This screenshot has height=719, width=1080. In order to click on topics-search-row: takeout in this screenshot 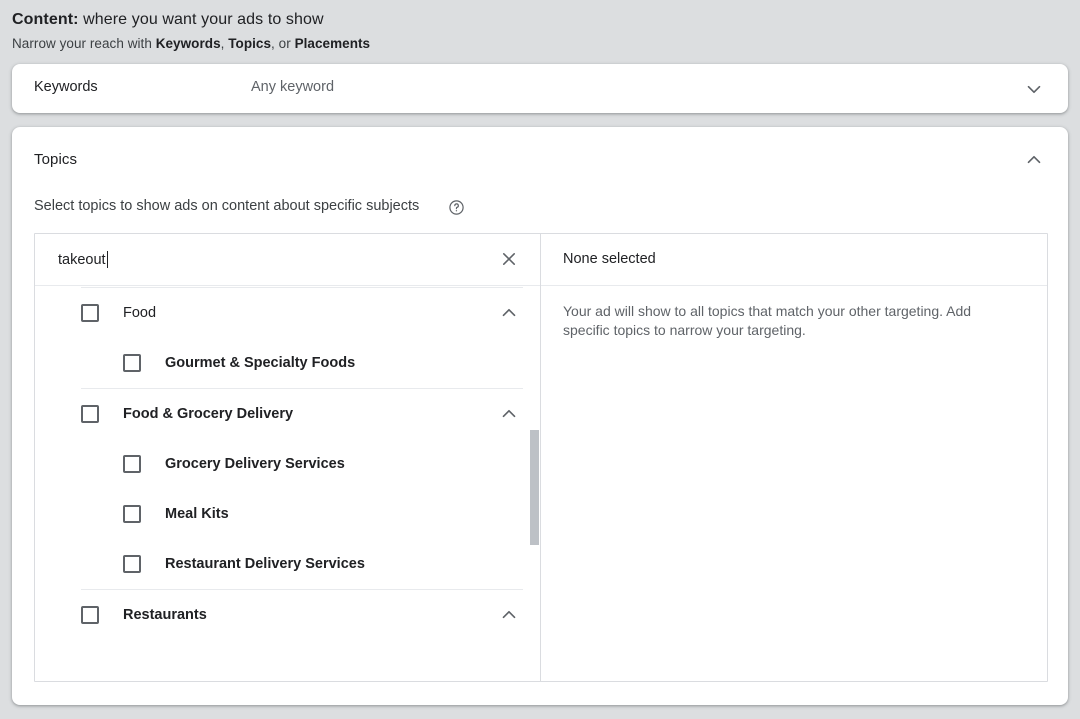, I will do `click(287, 260)`.